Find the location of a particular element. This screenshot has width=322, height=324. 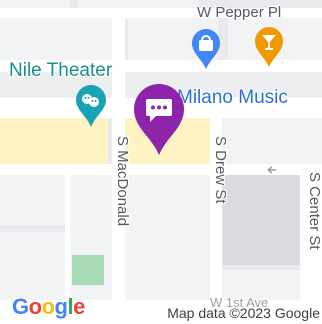

street-label-s-center-st: S Center St is located at coordinates (314, 211).